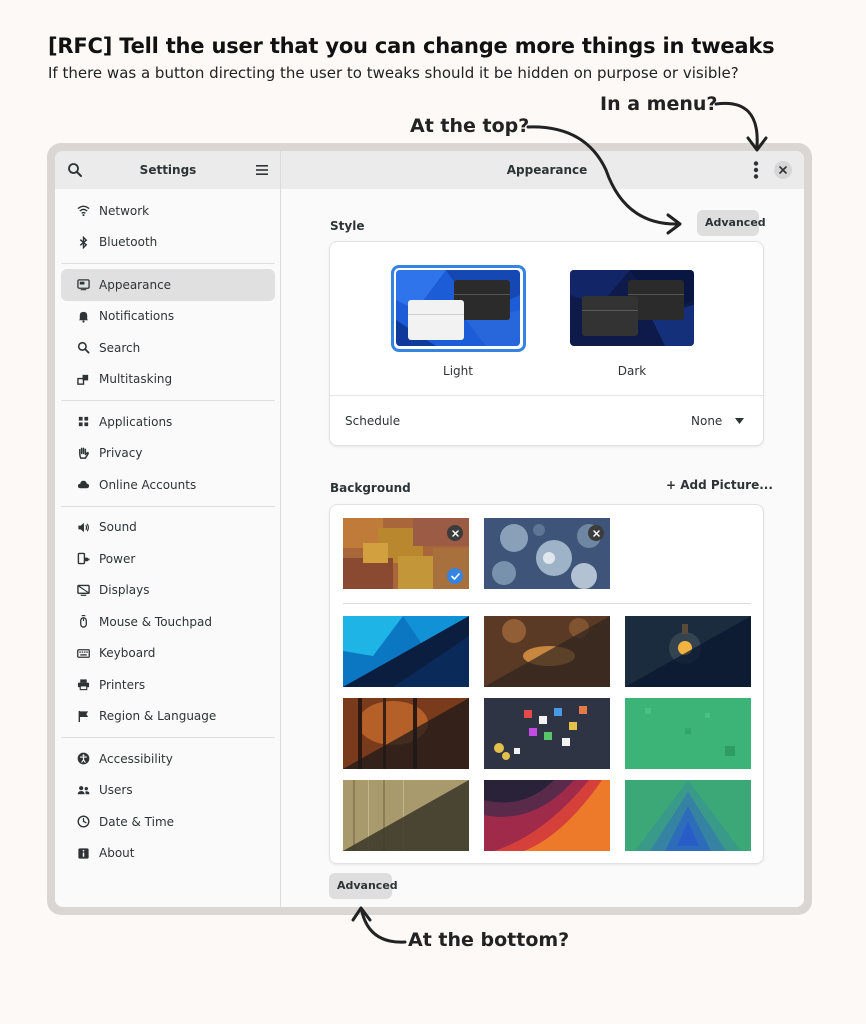  What do you see at coordinates (168, 717) in the screenshot?
I see `sidebar-item-region-language: Region & Language` at bounding box center [168, 717].